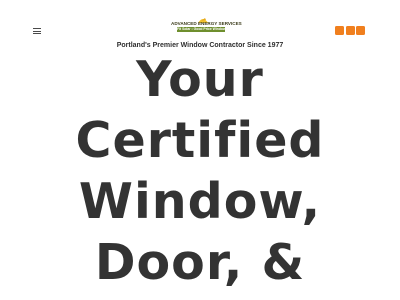 This screenshot has height=300, width=400. I want to click on logo-title: ADVANCED ENERGY SERVICES, so click(206, 23).